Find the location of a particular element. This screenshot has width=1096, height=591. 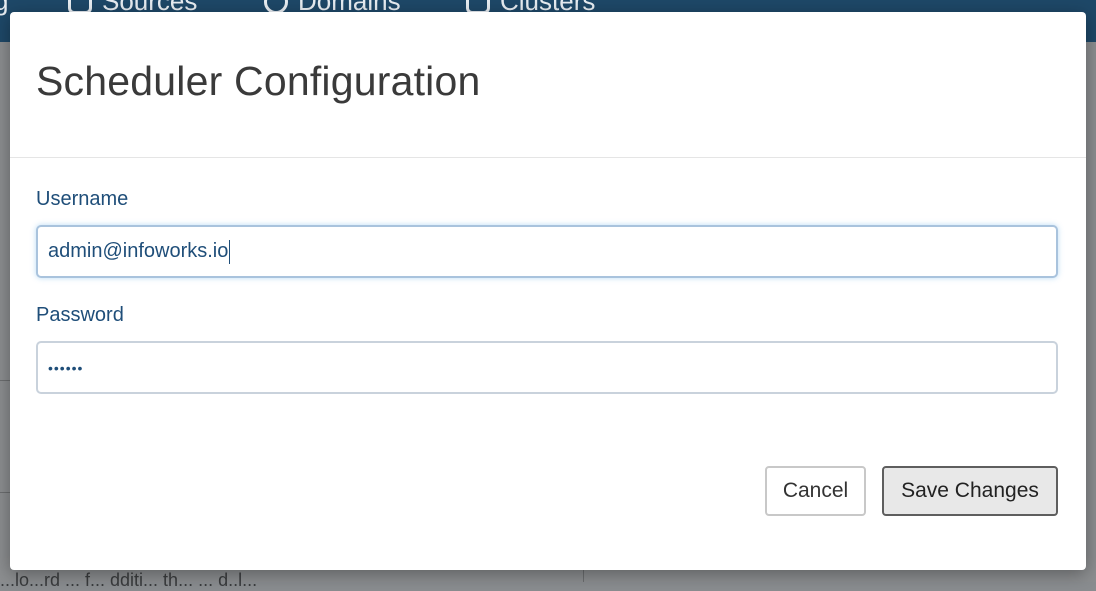

password-value: •••••• is located at coordinates (66, 367).